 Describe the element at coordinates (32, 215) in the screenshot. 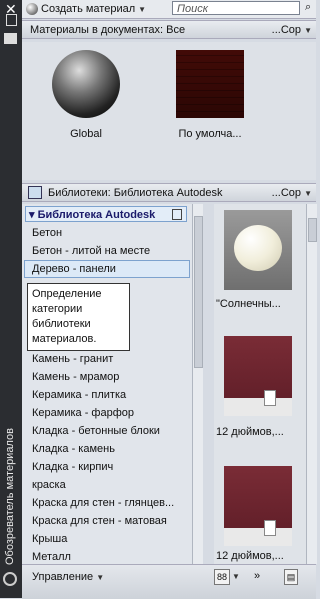

I see `collapse-icon: ▾` at that location.